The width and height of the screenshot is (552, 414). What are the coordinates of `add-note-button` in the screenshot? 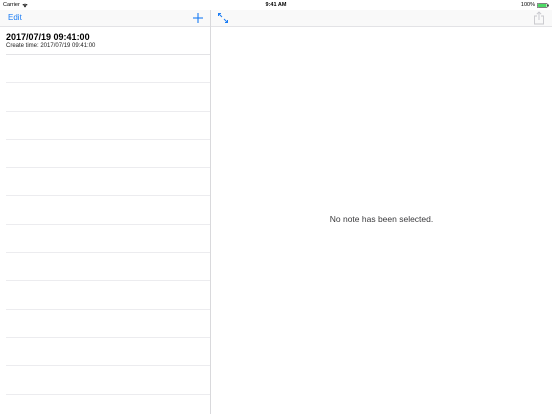 It's located at (198, 18).